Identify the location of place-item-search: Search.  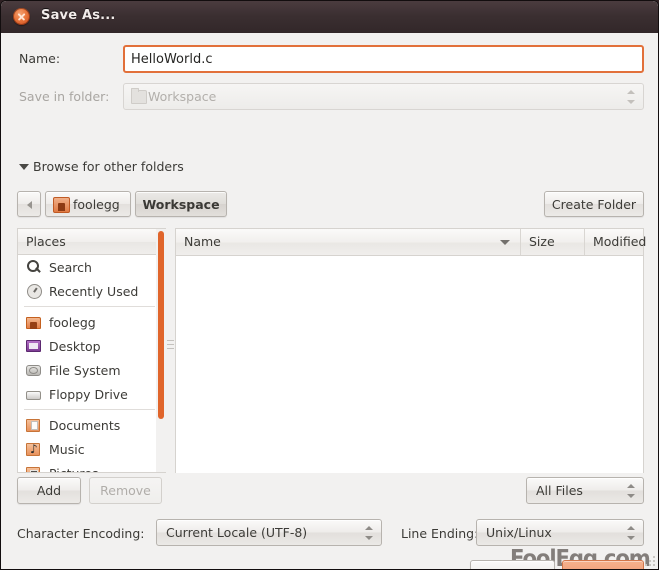
(86, 267).